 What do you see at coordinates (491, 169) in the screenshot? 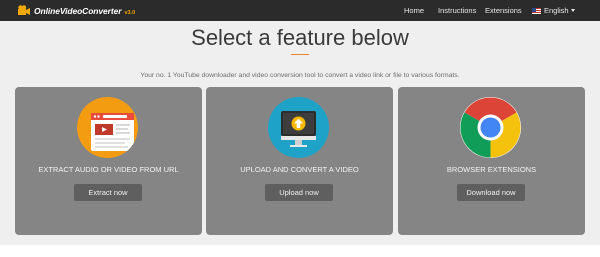
I see `card-extensions-label: BROWSER EXTENSIONS` at bounding box center [491, 169].